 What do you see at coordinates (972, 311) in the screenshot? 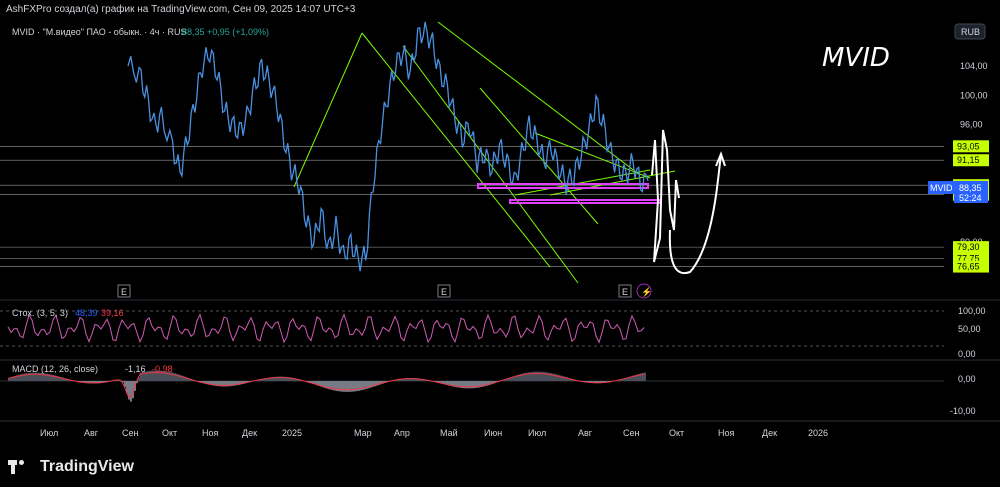
I see `svg-text: 100,00` at bounding box center [972, 311].